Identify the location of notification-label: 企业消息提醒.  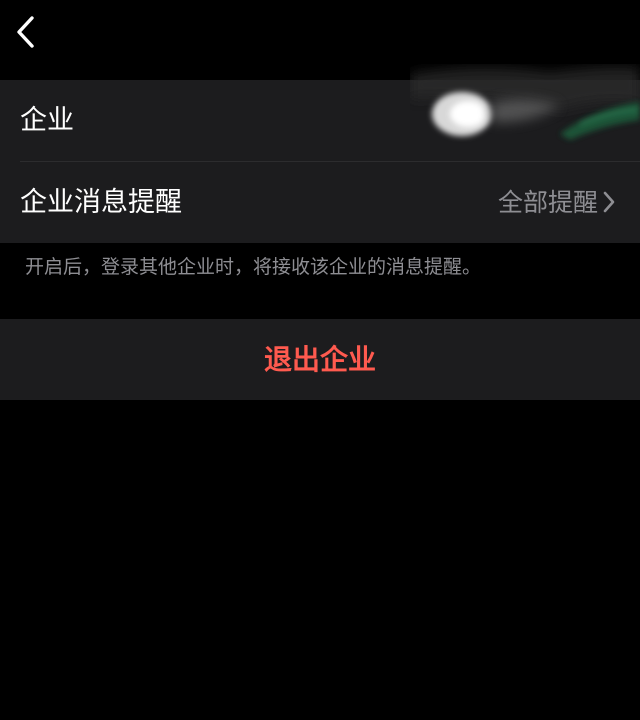
(101, 202).